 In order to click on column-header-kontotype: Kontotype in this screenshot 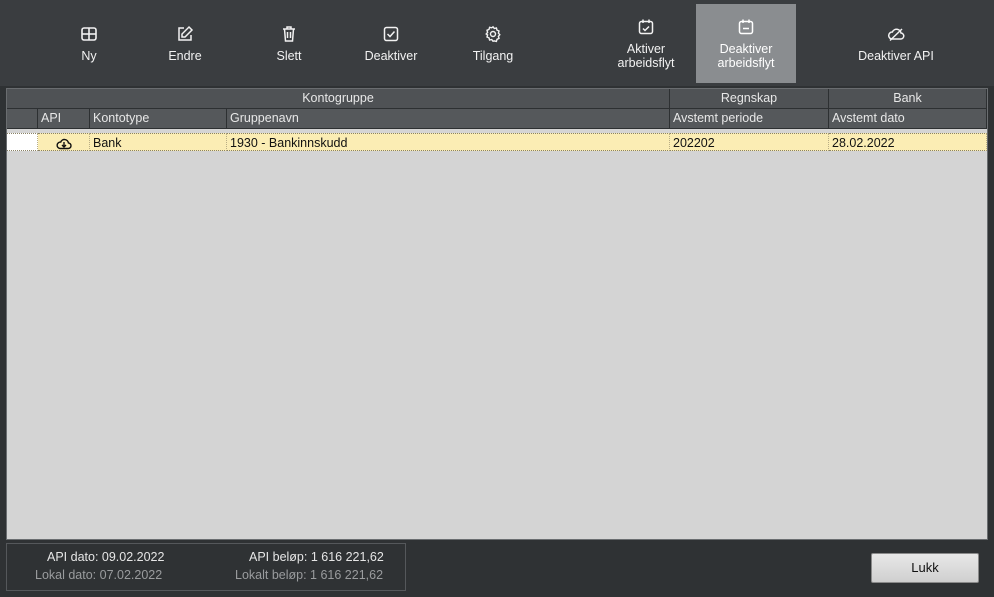, I will do `click(158, 119)`.